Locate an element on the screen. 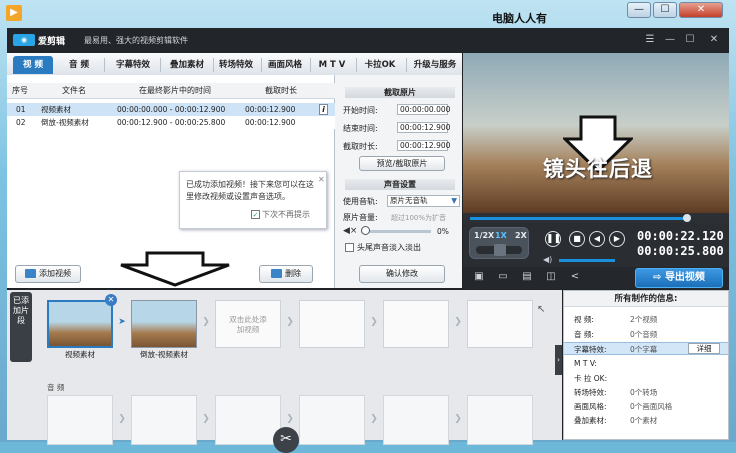 The image size is (736, 453). outer-maximize-button: ☐ is located at coordinates (665, 10).